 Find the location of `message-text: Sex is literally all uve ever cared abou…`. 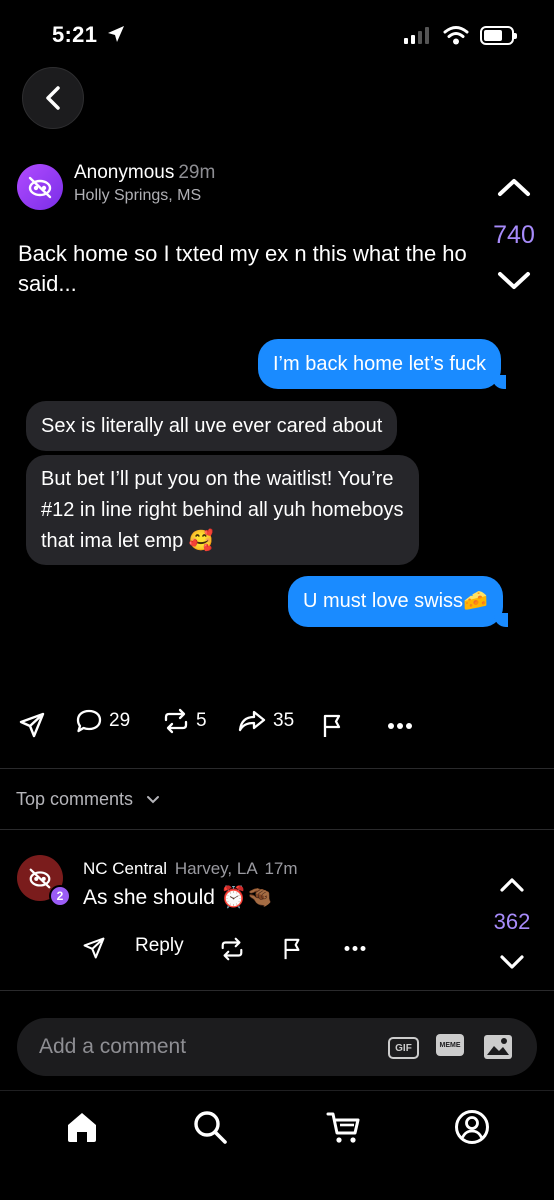

message-text: Sex is literally all uve ever cared abou… is located at coordinates (212, 426).